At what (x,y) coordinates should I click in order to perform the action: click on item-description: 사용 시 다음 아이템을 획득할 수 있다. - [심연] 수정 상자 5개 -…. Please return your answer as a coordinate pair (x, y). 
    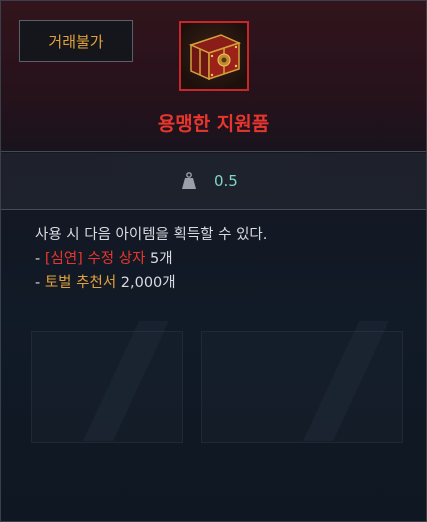
    Looking at the image, I should click on (151, 259).